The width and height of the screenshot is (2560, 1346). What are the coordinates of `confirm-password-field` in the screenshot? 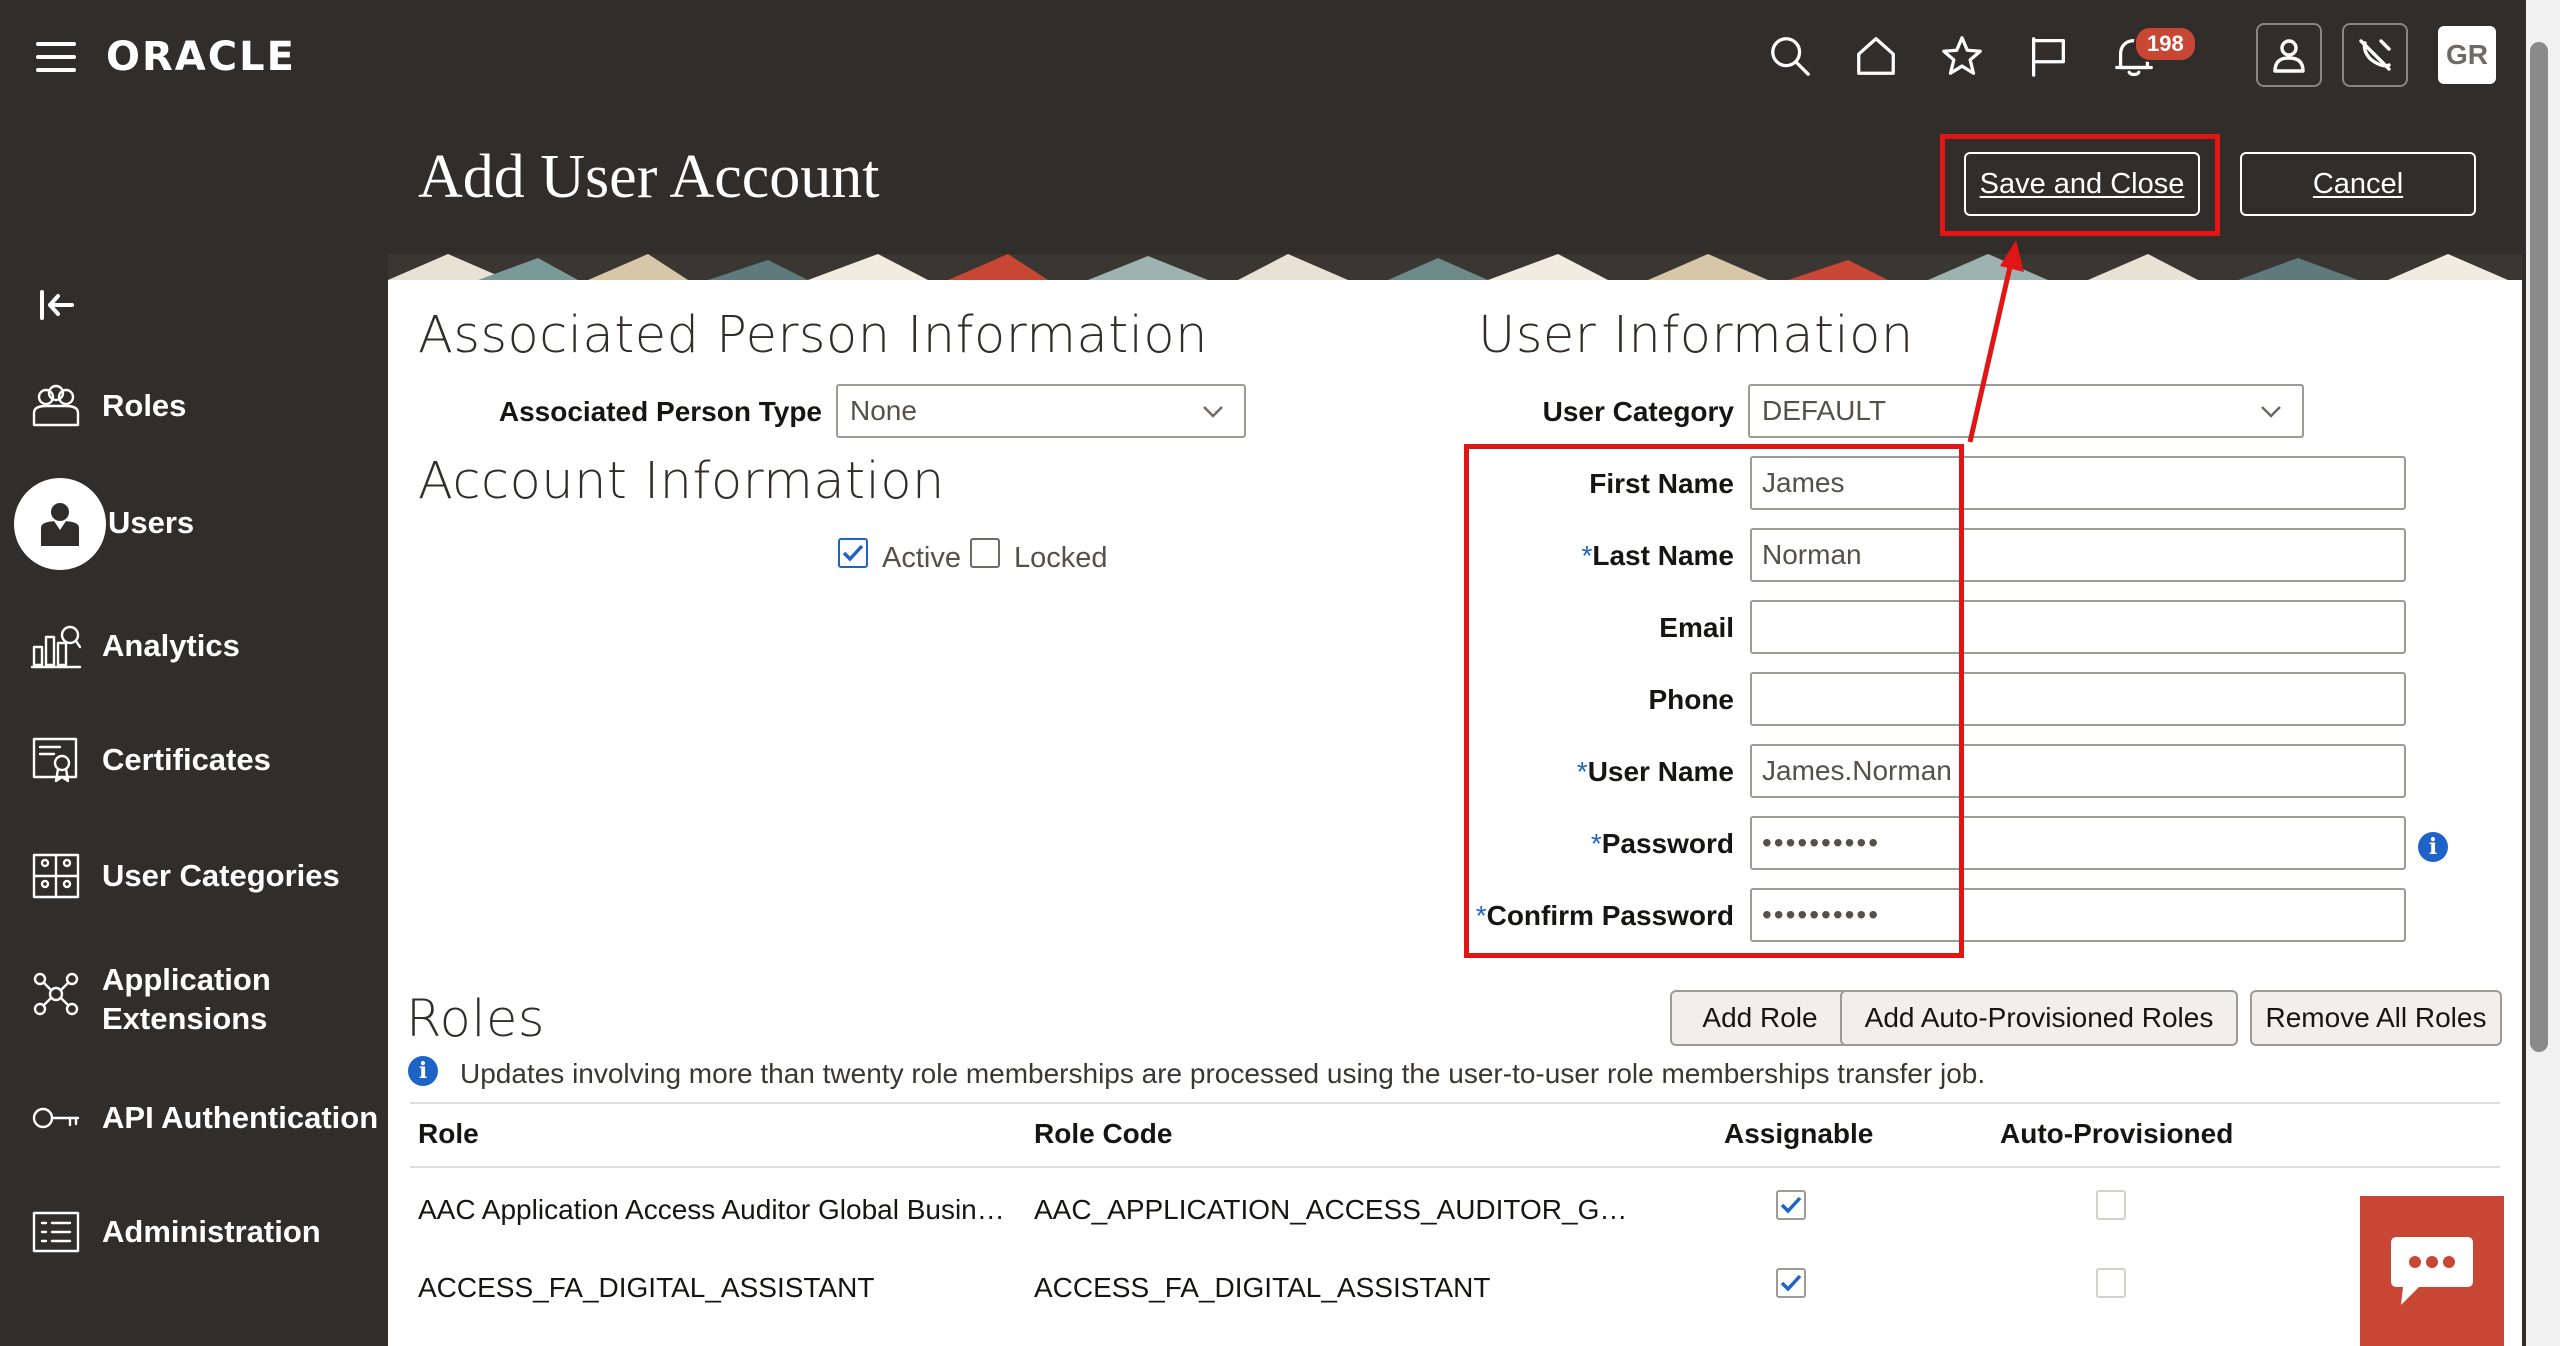 It's located at (2078, 915).